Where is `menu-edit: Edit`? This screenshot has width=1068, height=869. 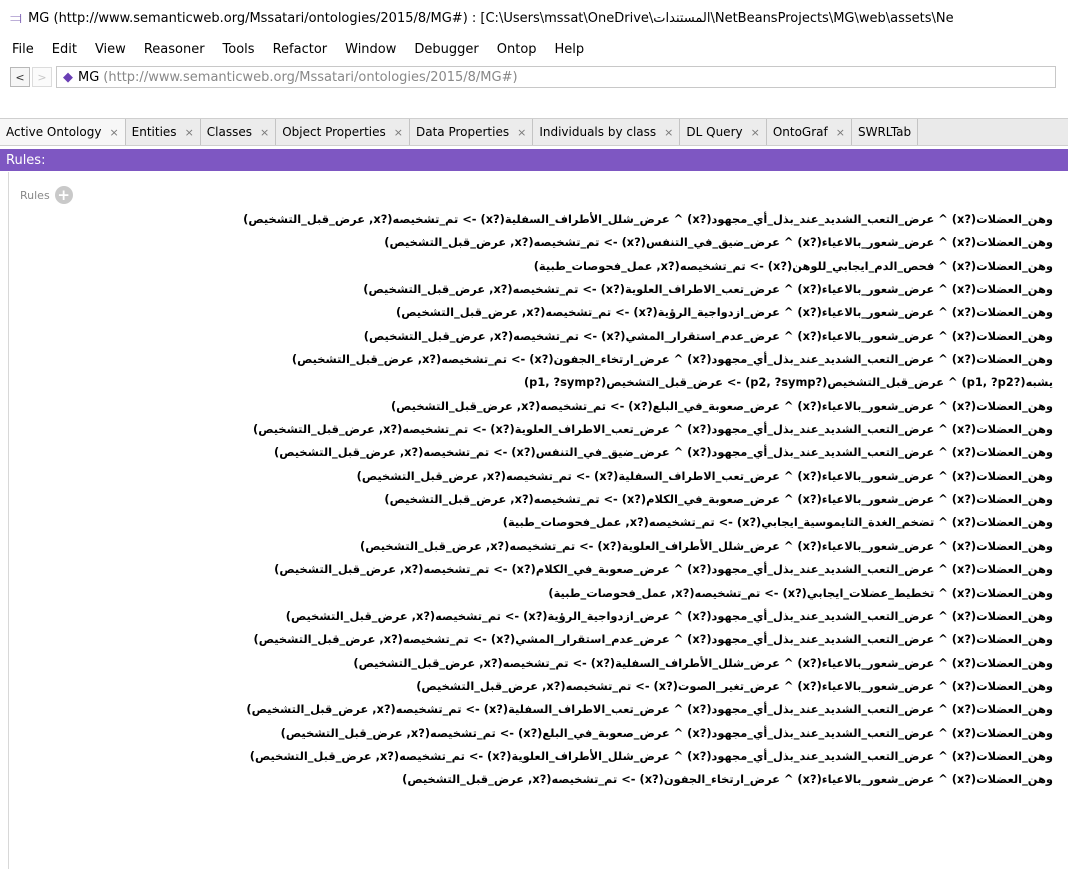 menu-edit: Edit is located at coordinates (65, 49).